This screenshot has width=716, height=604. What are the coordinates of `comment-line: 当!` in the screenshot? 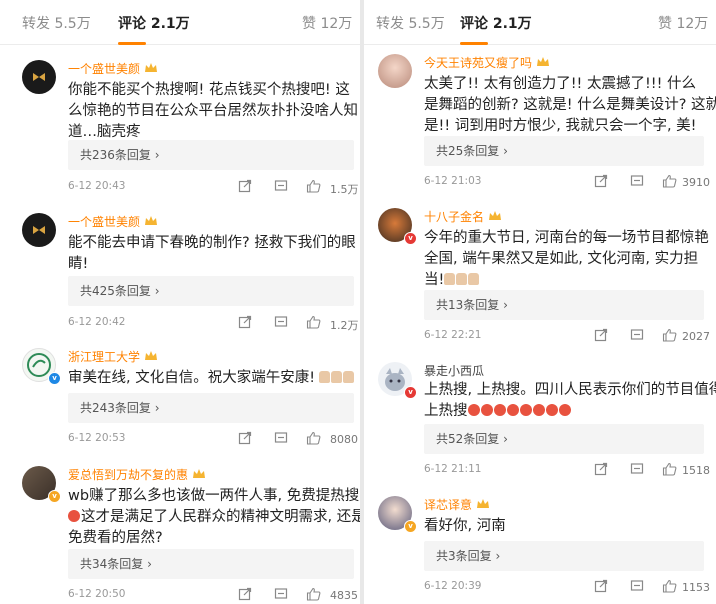 It's located at (566, 280).